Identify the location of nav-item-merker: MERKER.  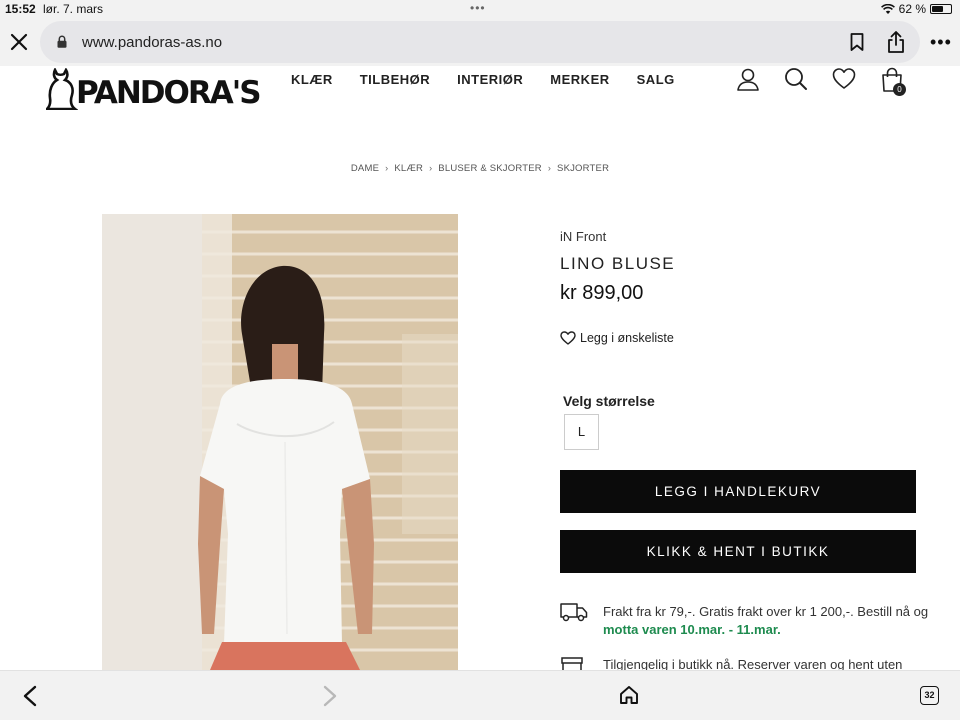
(579, 79).